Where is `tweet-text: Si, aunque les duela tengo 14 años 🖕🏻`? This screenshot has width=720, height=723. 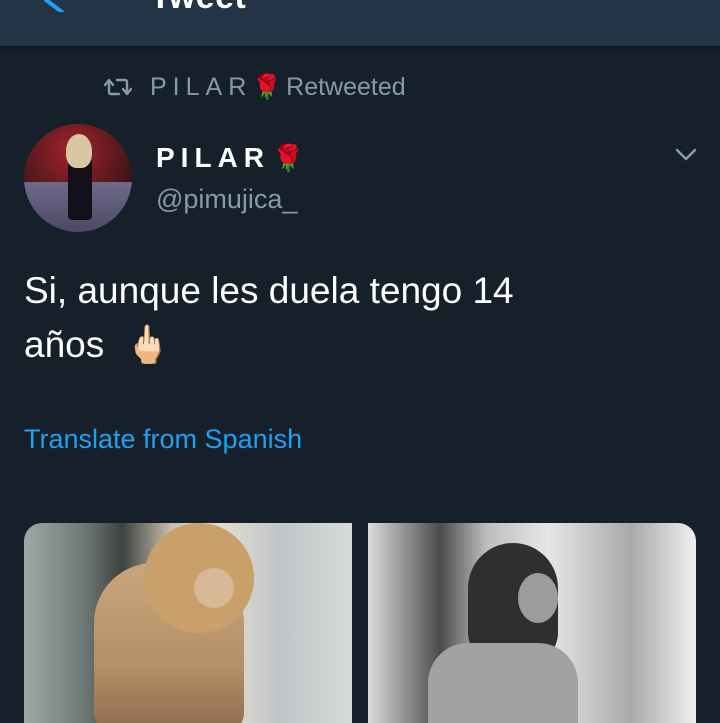
tweet-text: Si, aunque les duela tengo 14 años 🖕🏻 is located at coordinates (354, 318).